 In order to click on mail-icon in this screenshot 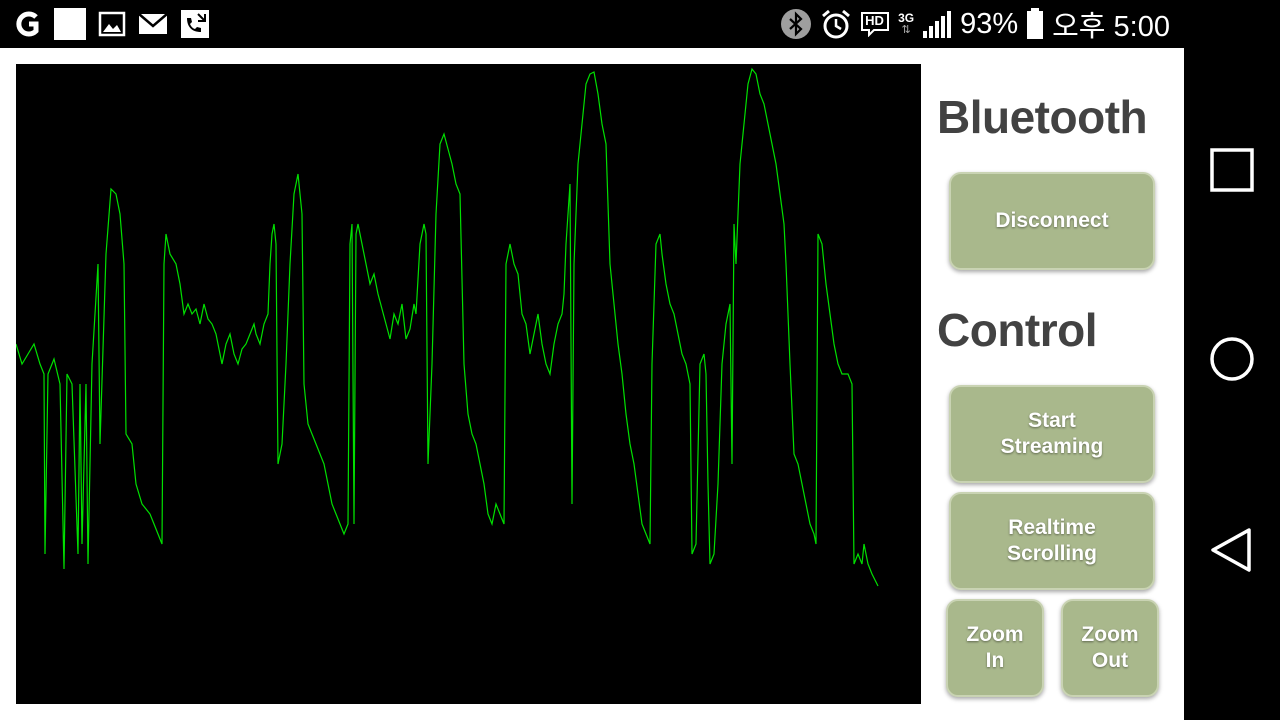, I will do `click(153, 23)`.